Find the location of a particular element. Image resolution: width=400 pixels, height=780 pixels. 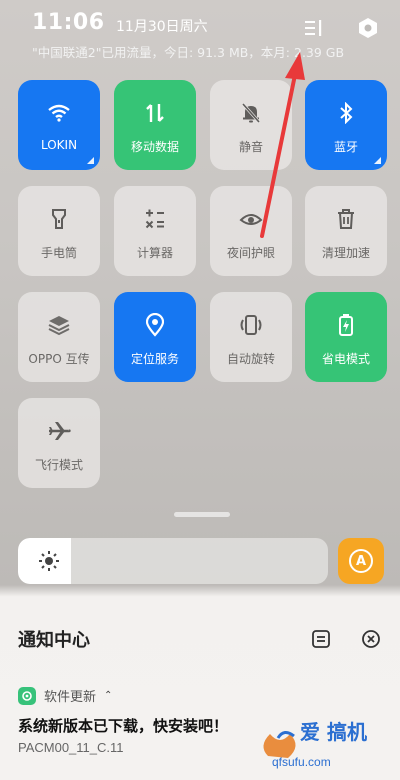

tile-label: 计算器 is located at coordinates (154, 253).